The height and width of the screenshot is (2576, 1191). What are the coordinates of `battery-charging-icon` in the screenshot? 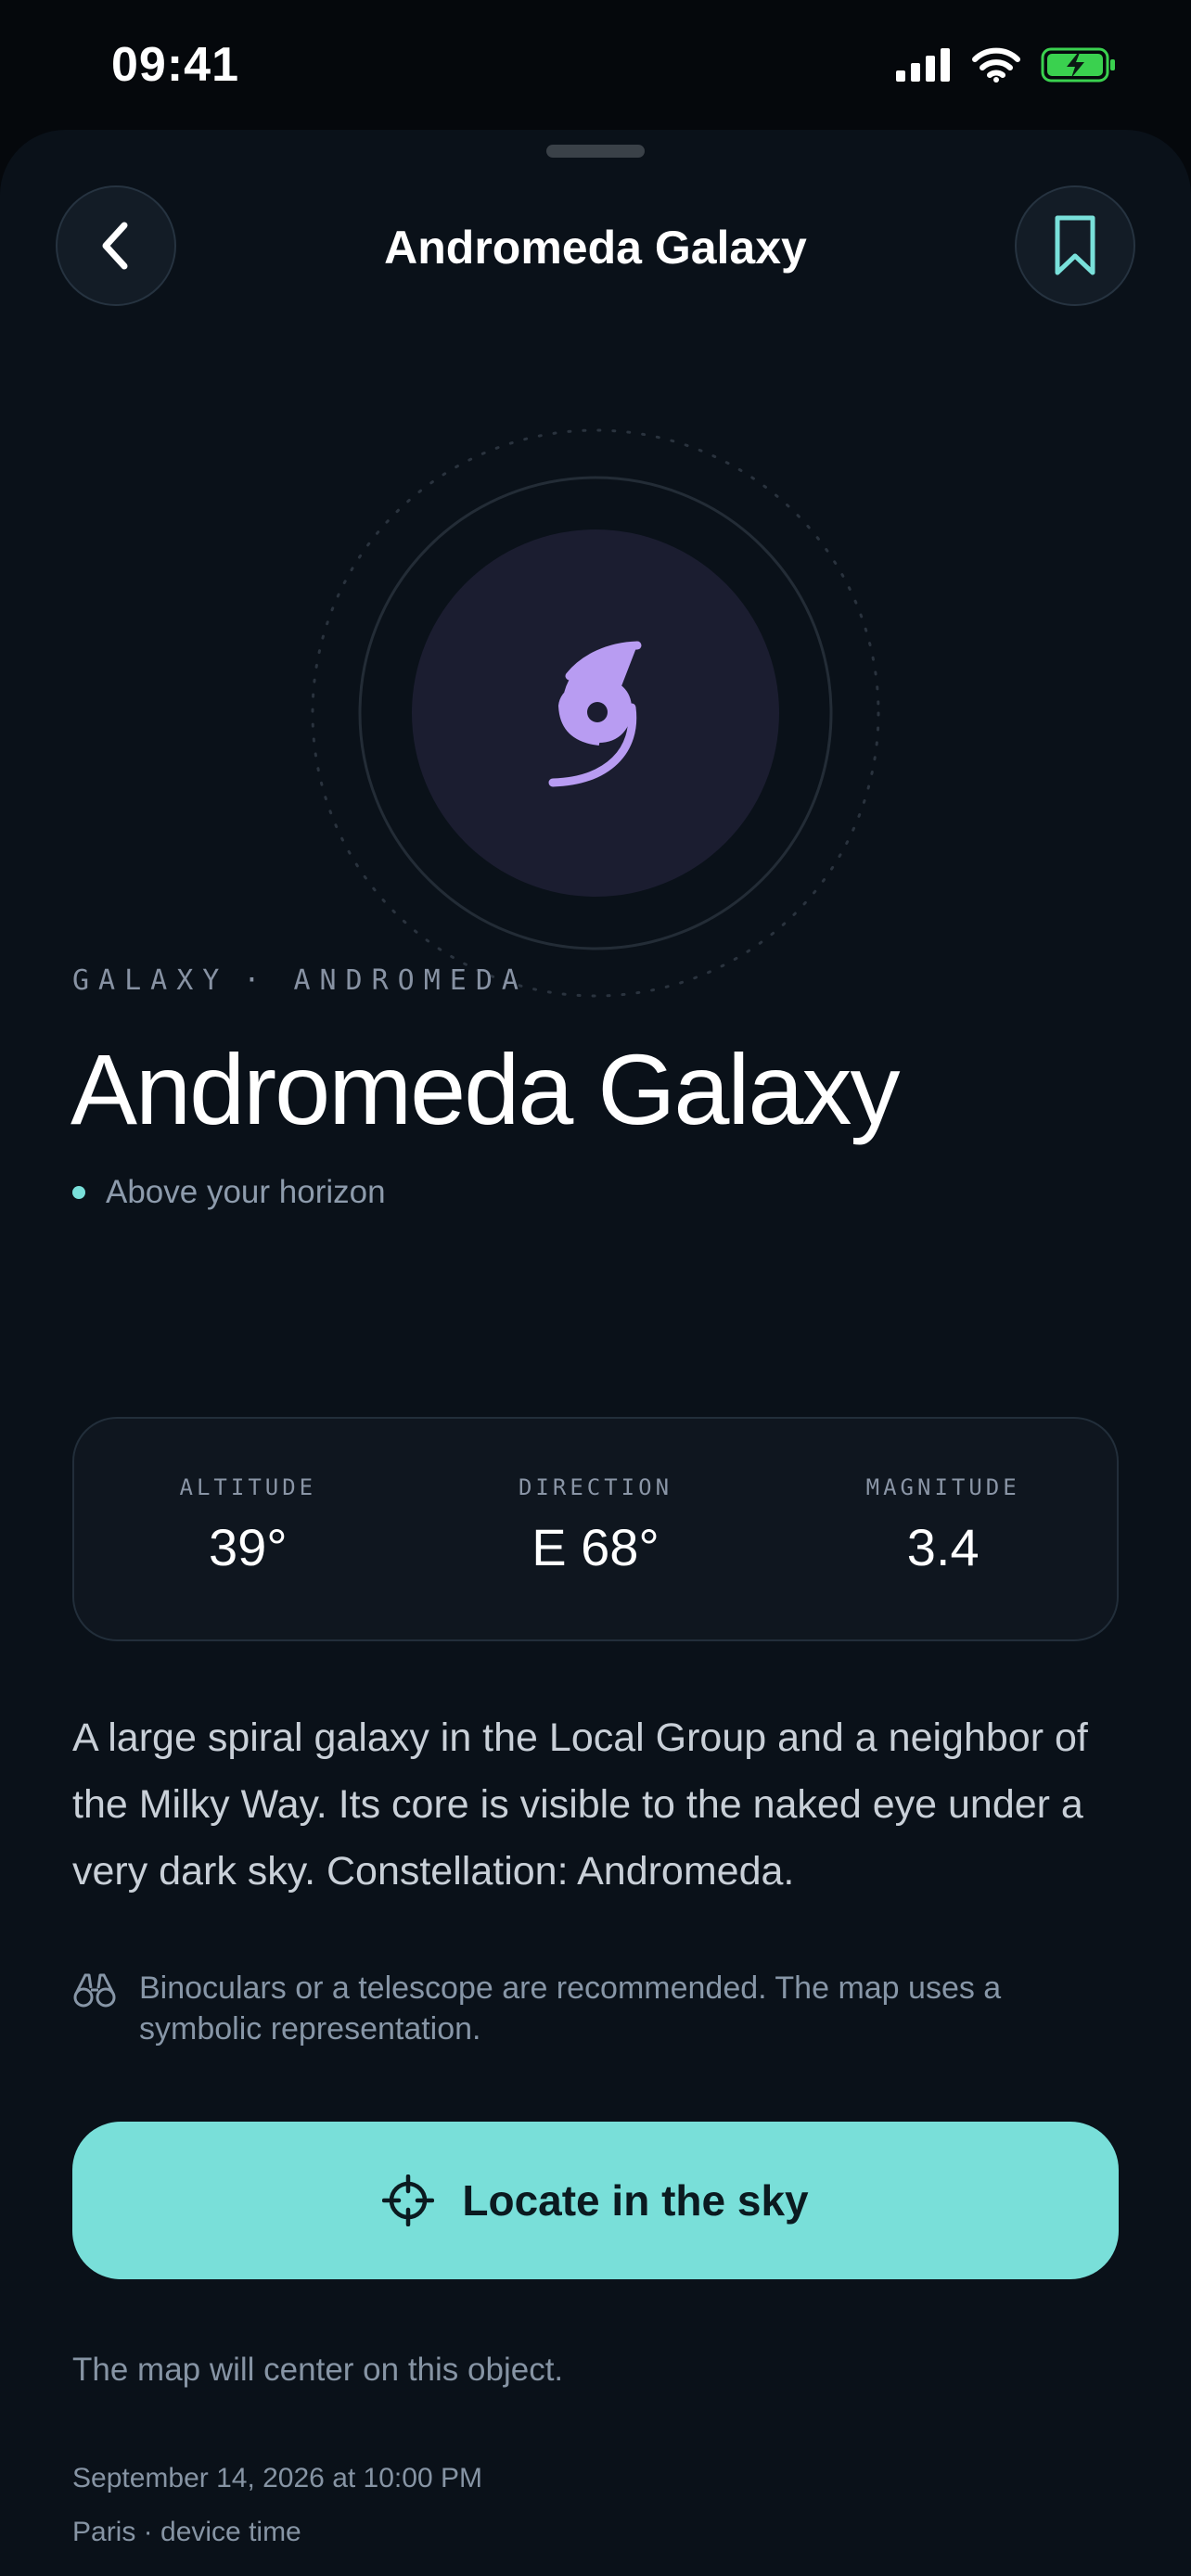 It's located at (1078, 65).